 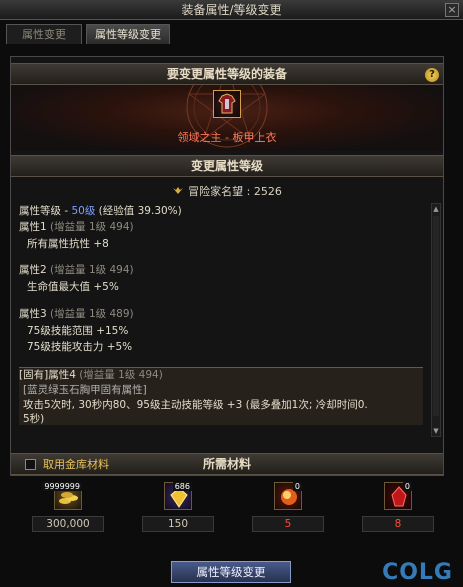 What do you see at coordinates (432, 75) in the screenshot?
I see `help-icon: ?` at bounding box center [432, 75].